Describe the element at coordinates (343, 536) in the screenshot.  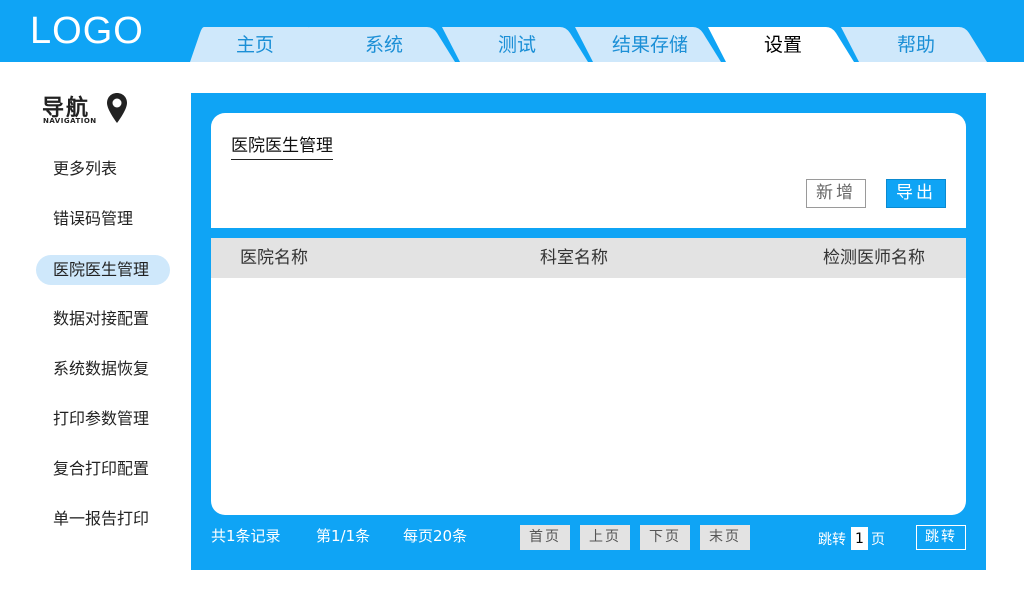
I see `page-indicator: 第1/1条` at that location.